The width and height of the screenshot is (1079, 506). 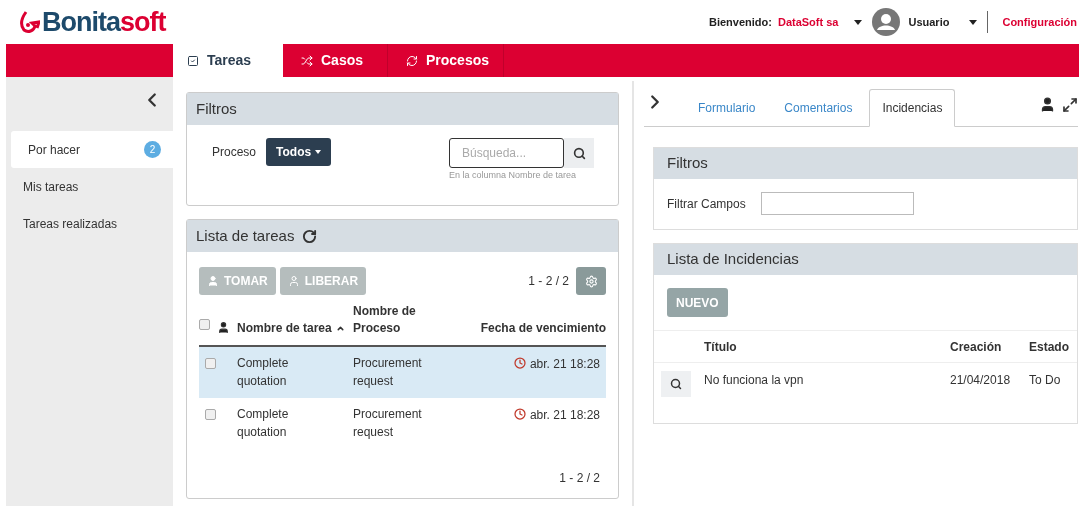 I want to click on logo: Bonitasoft, so click(x=93, y=22).